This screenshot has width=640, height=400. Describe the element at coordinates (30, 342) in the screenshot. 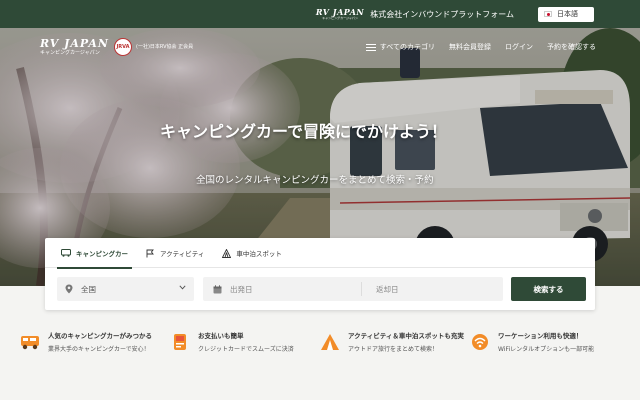

I see `camper-icon` at that location.